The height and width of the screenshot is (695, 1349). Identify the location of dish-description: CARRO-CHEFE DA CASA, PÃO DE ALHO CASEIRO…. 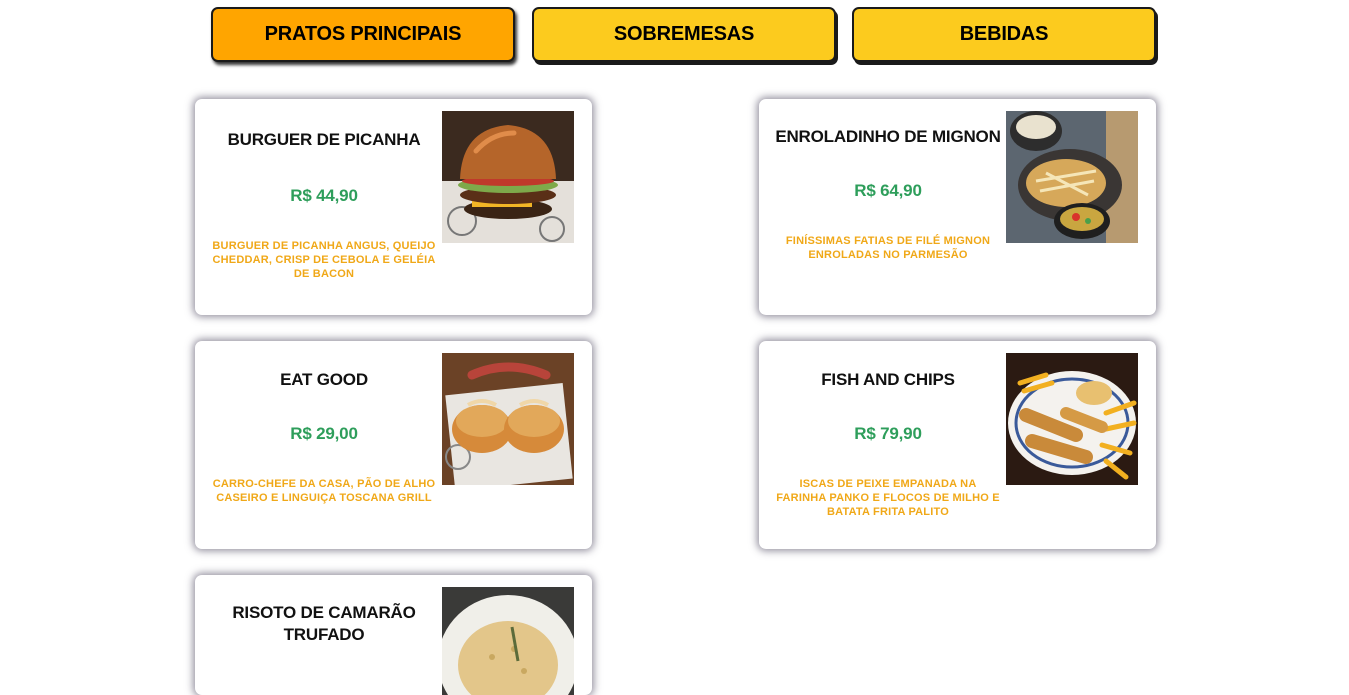
(324, 491).